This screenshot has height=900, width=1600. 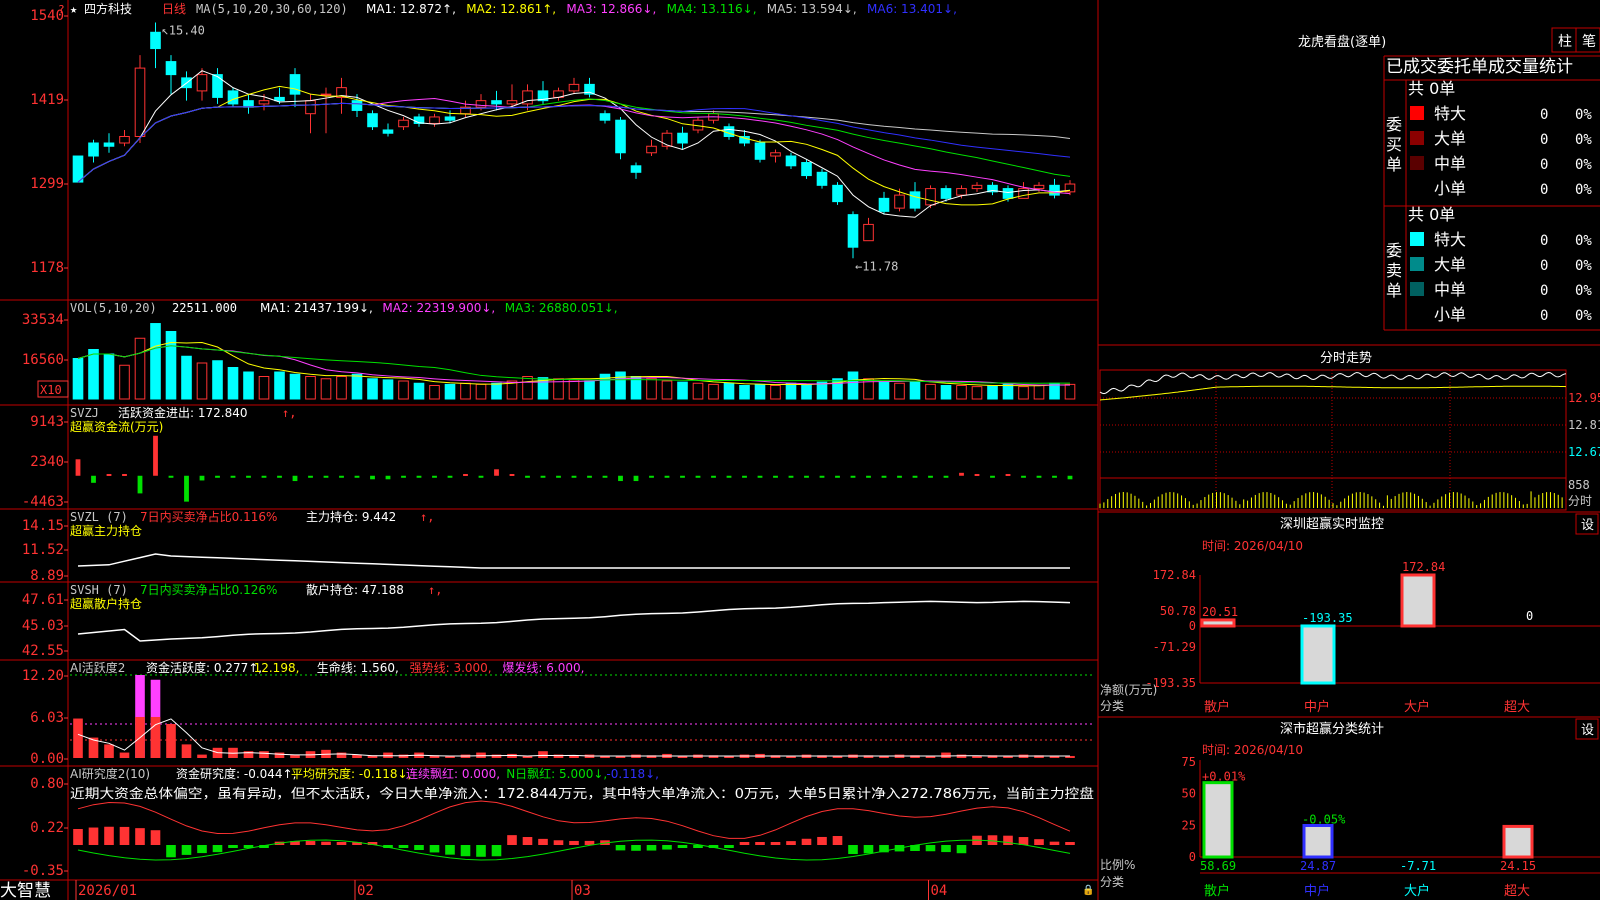 What do you see at coordinates (1517, 891) in the screenshot?
I see `classify-category: 超大` at bounding box center [1517, 891].